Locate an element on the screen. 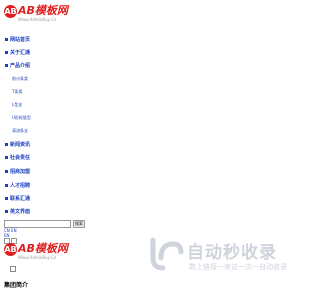 The image size is (320, 300). nav-item-contact: 联系汇通 is located at coordinates (17, 198).